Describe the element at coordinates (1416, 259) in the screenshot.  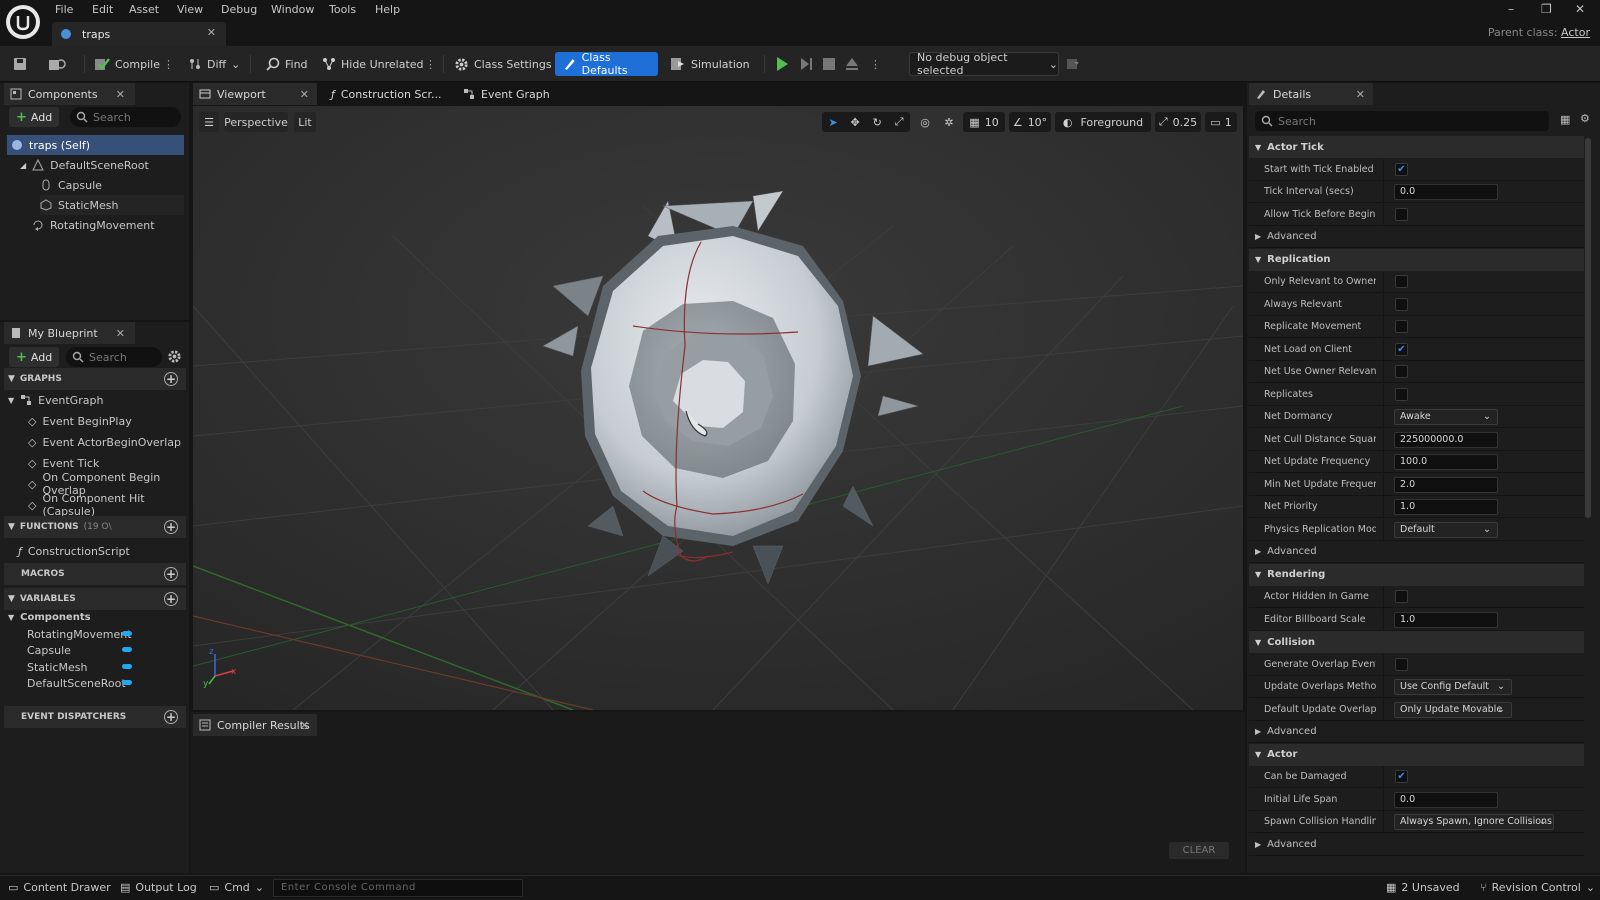
I see `details-section-header: ▼ Replication` at that location.